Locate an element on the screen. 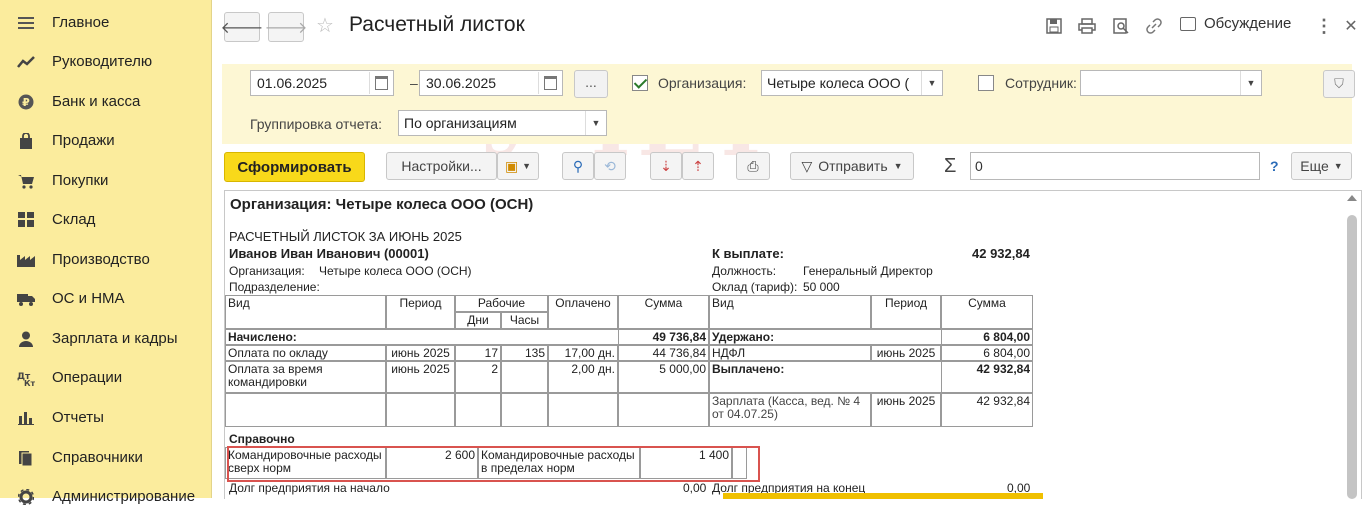 The height and width of the screenshot is (516, 1371). organization-value: Четыре колеса ООО ( is located at coordinates (838, 83).